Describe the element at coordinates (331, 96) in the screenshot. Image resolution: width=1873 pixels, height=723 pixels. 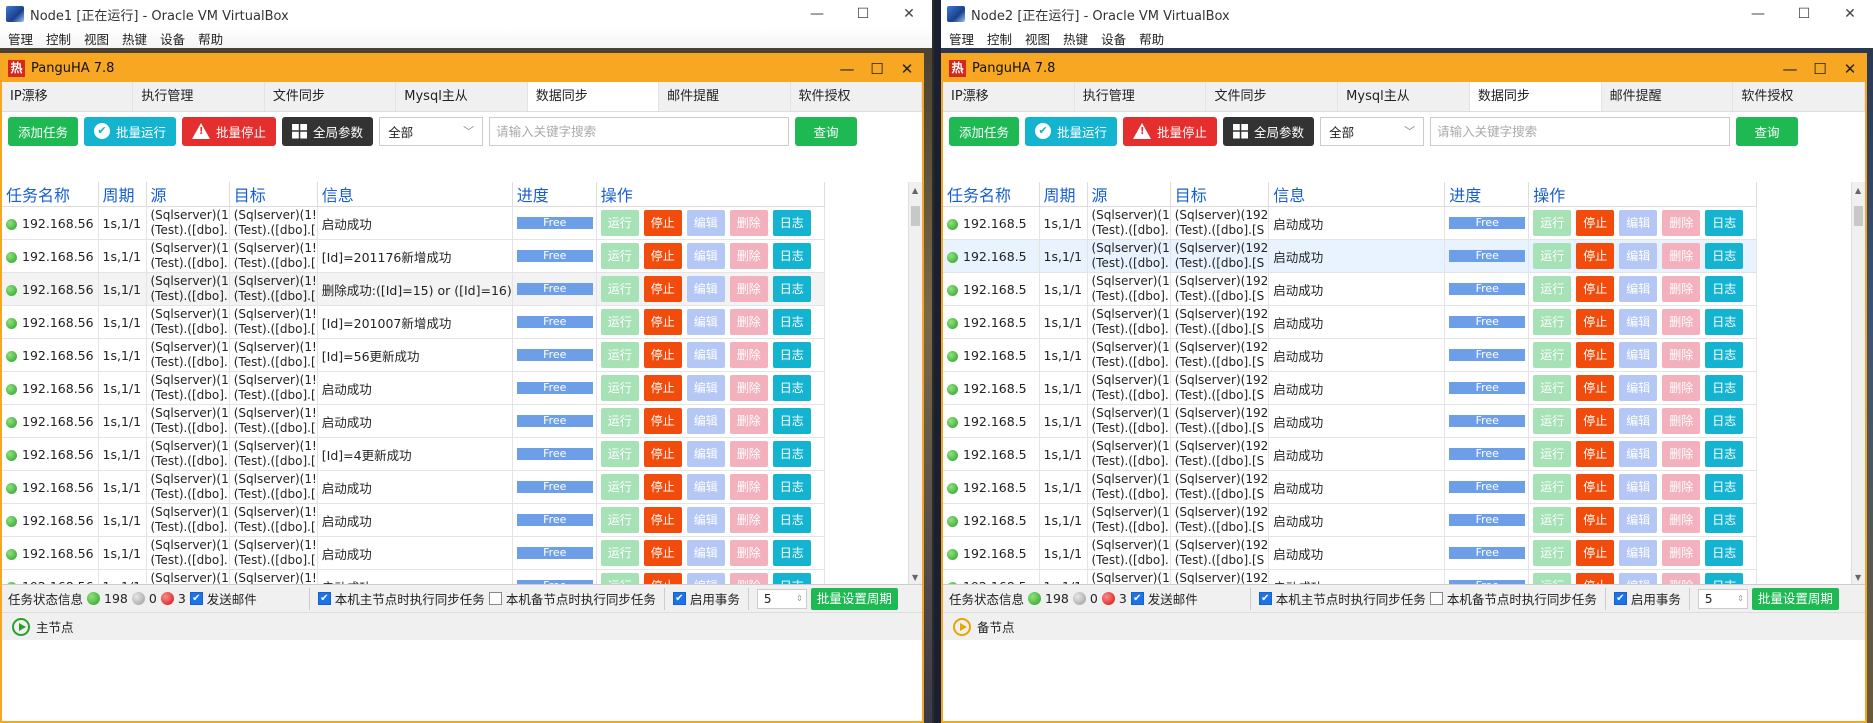
I see `tab: 文件同步` at that location.